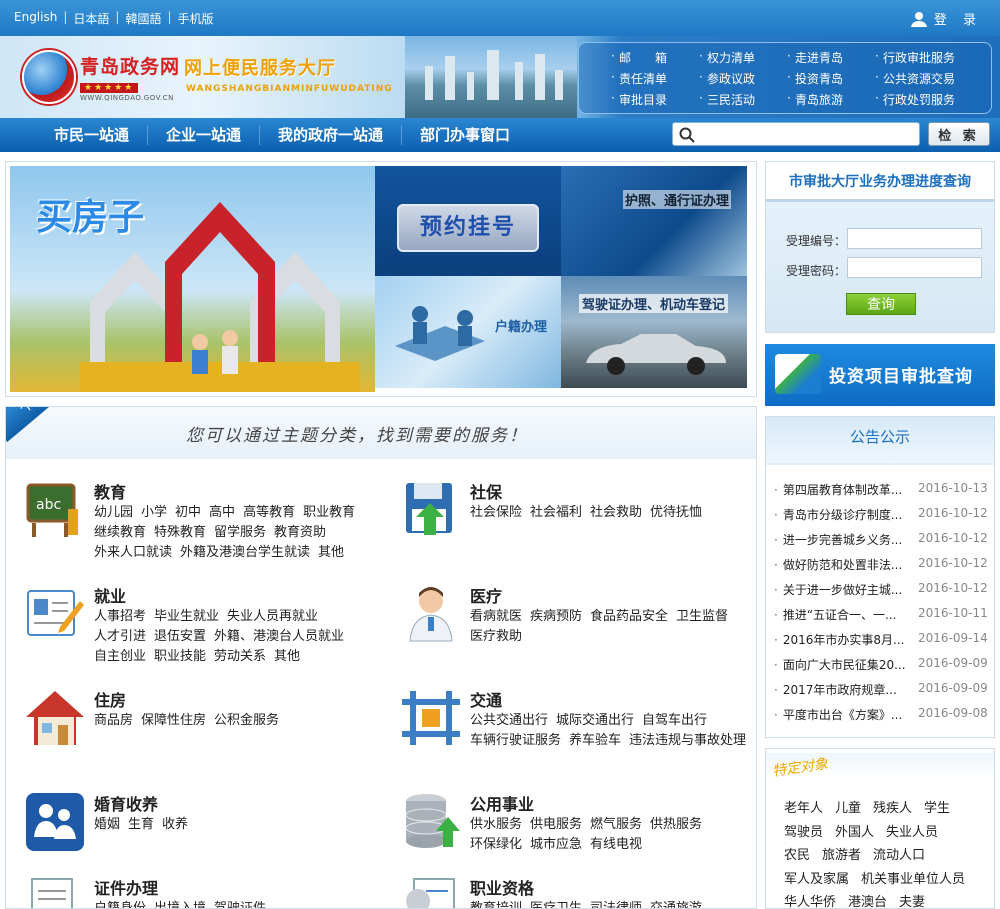  I want to click on special-group-link: 失业人员, so click(912, 832).